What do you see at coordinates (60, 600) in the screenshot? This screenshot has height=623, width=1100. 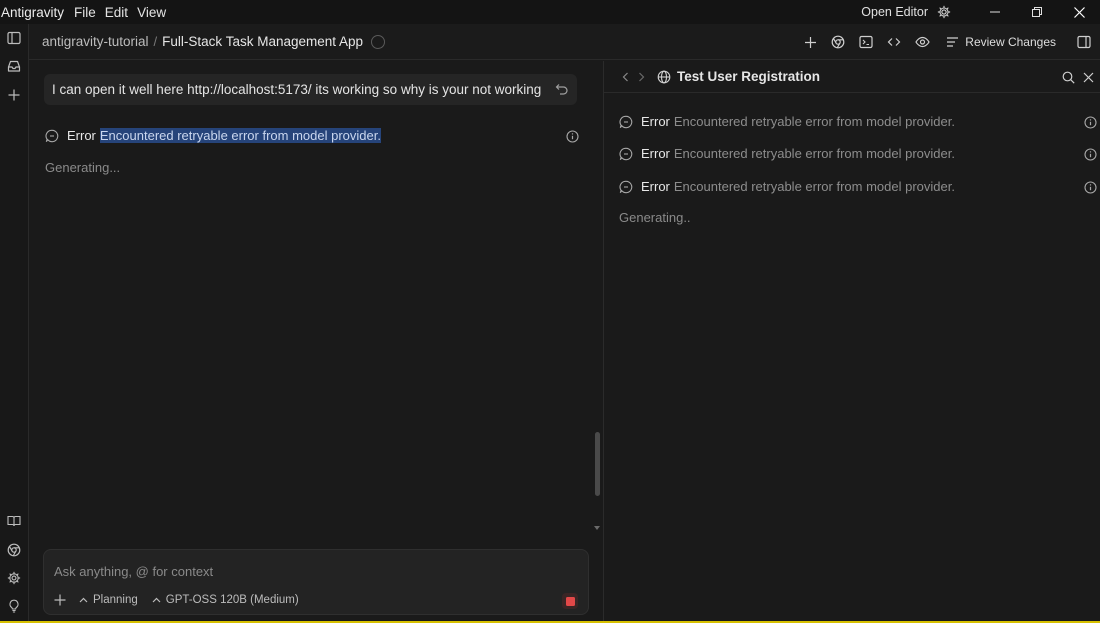 I see `attach-plus-icon` at bounding box center [60, 600].